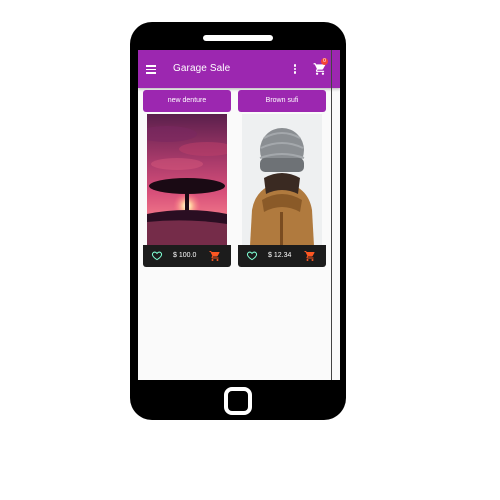  What do you see at coordinates (295, 70) in the screenshot?
I see `more-options-icon` at bounding box center [295, 70].